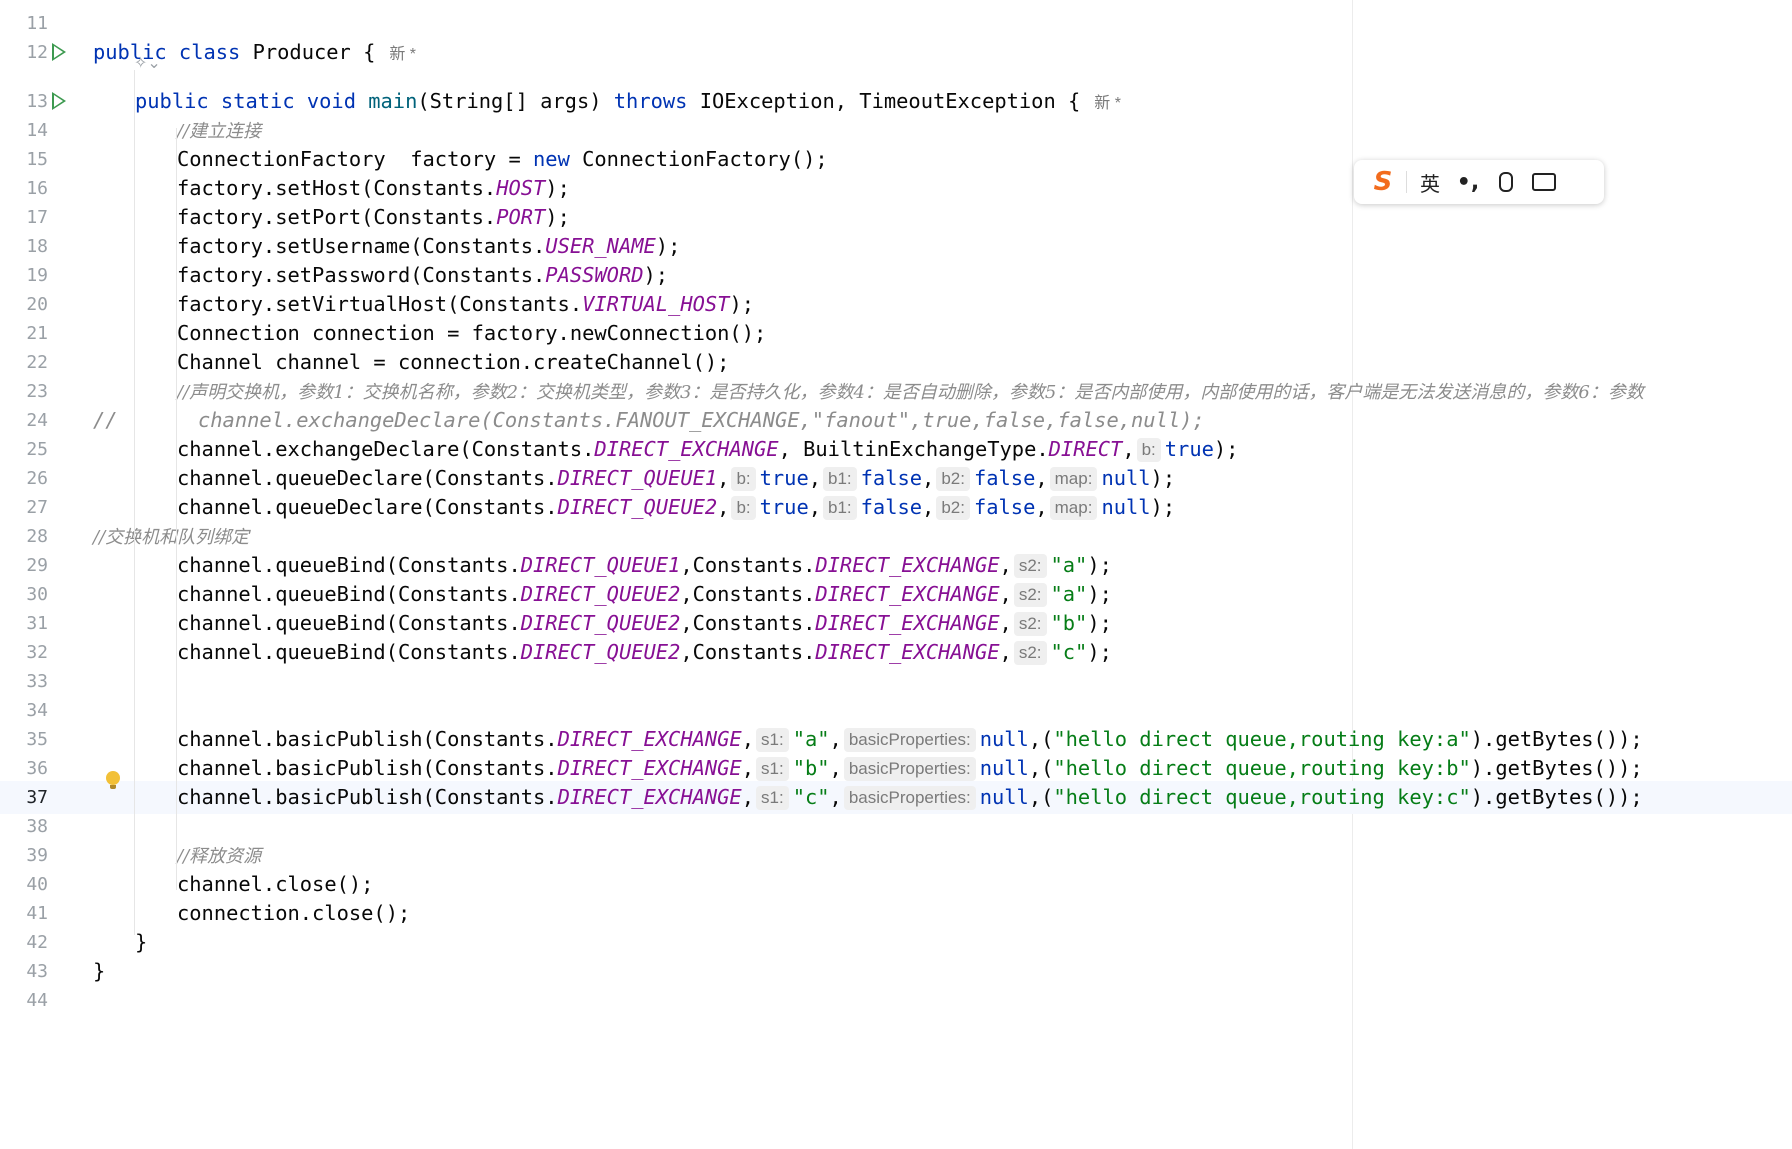 Image resolution: width=1792 pixels, height=1149 pixels. I want to click on code-token: ).getBytes());, so click(1556, 797).